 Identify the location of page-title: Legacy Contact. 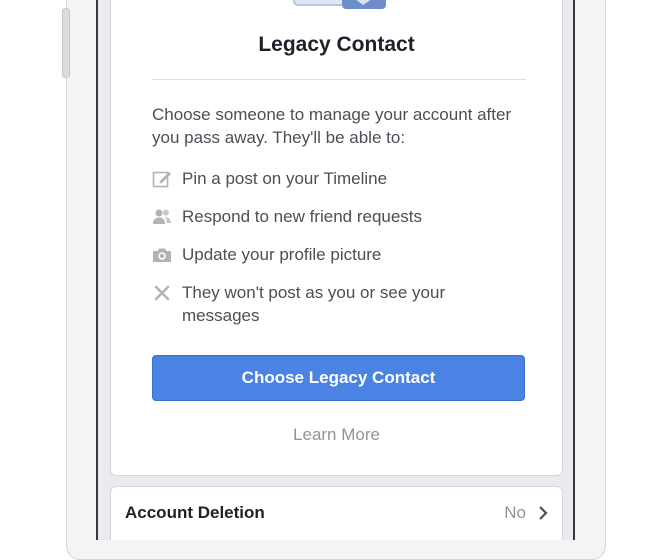
(336, 44).